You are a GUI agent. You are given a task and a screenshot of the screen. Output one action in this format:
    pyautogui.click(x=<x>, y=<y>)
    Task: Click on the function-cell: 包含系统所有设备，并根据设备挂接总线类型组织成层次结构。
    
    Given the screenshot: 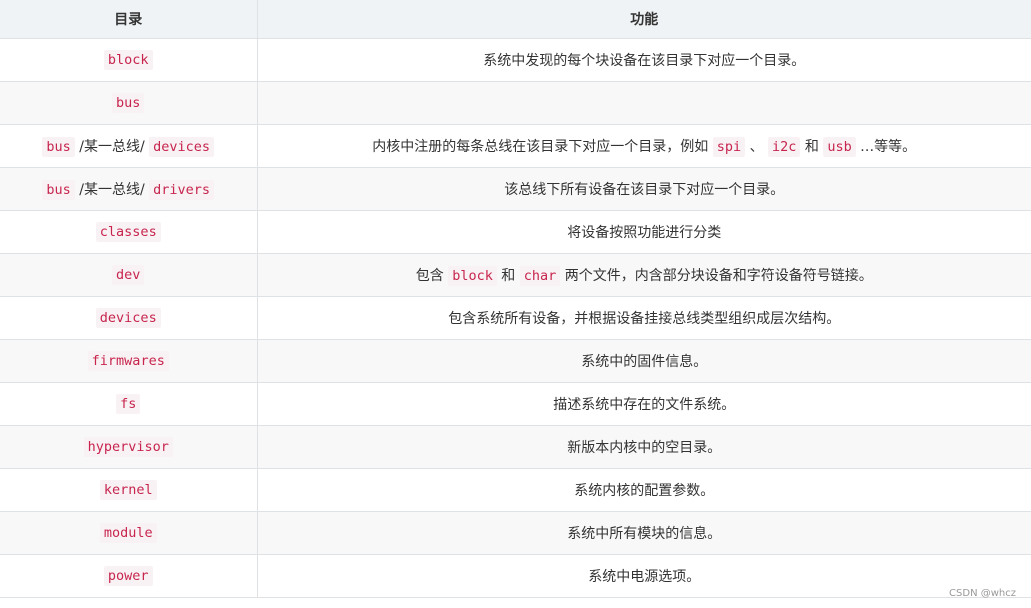 What is the action you would take?
    pyautogui.click(x=644, y=318)
    